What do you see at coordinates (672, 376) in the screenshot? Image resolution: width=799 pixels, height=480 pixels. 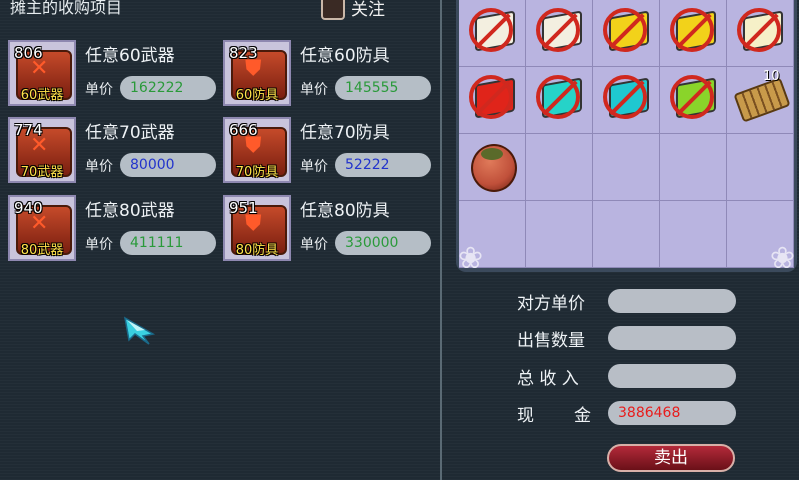 I see `total-income-field` at bounding box center [672, 376].